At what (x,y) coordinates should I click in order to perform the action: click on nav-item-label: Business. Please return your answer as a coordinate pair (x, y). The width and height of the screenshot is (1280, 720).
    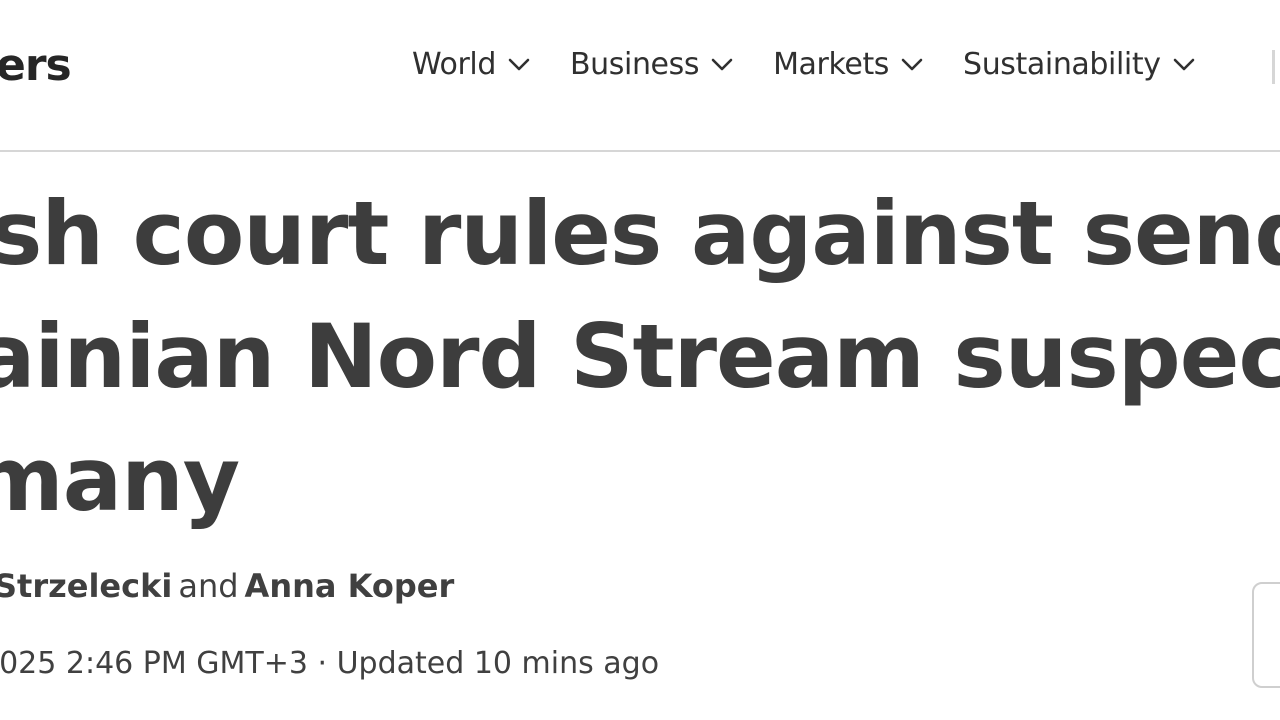
    Looking at the image, I should click on (634, 64).